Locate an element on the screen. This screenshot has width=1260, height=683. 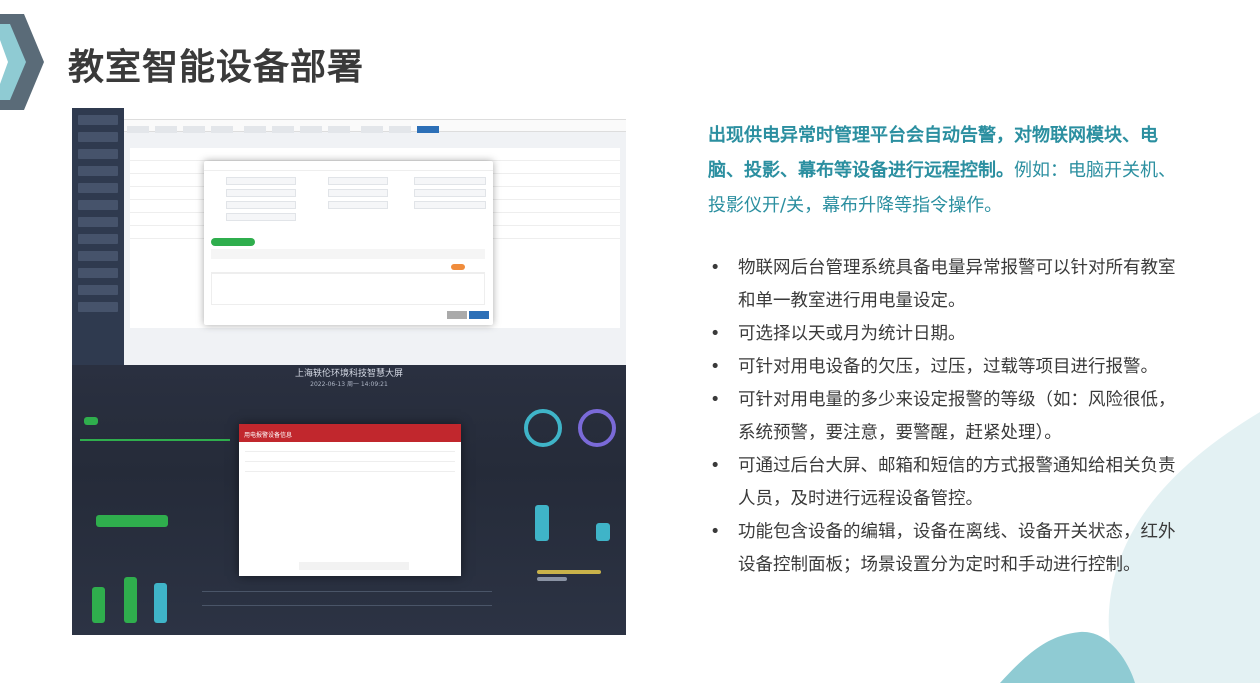
dashboard-title: 上海轶伦环境科技智慧大屏 is located at coordinates (348, 374).